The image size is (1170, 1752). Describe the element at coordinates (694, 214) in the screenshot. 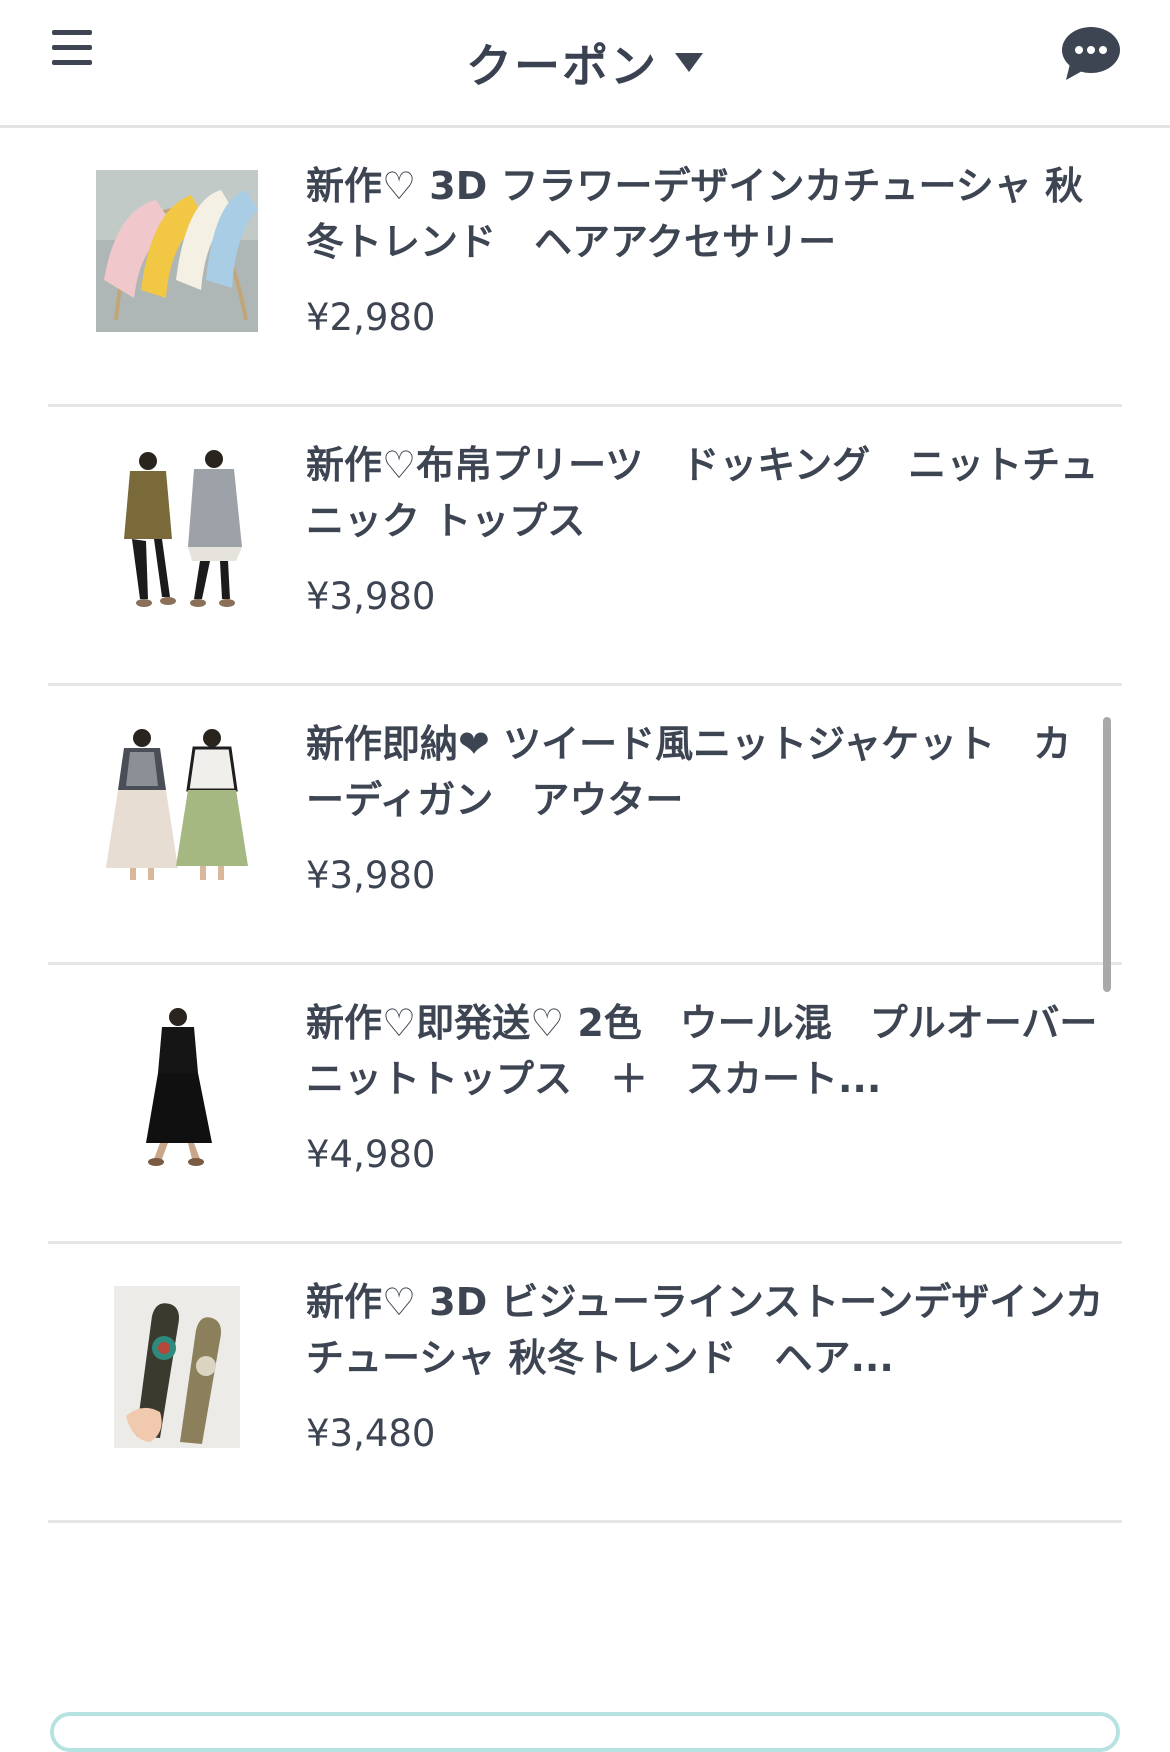

I see `product-name: 新作♡ 3D フラワーデザインカチューシャ 秋冬トレンド ヘアアクセサリー` at that location.